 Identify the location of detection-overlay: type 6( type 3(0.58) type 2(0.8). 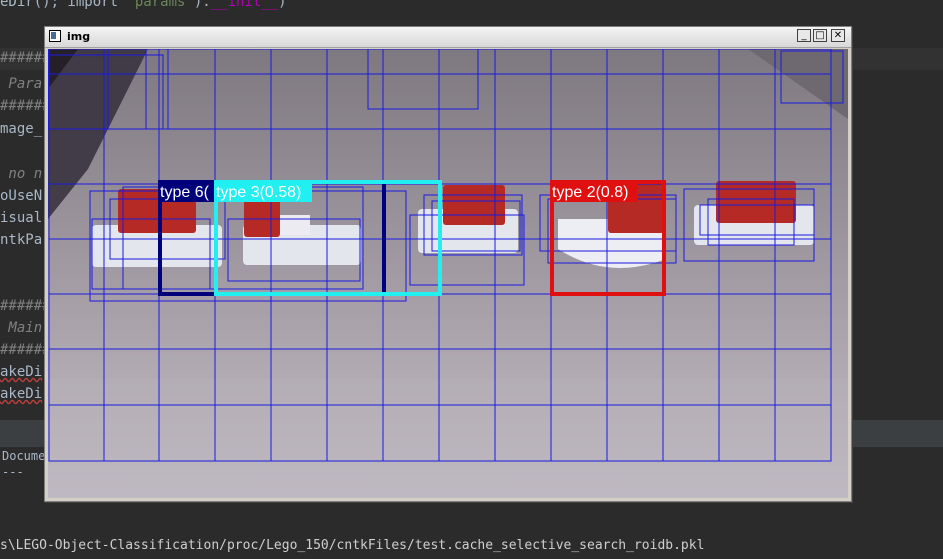
(412, 238).